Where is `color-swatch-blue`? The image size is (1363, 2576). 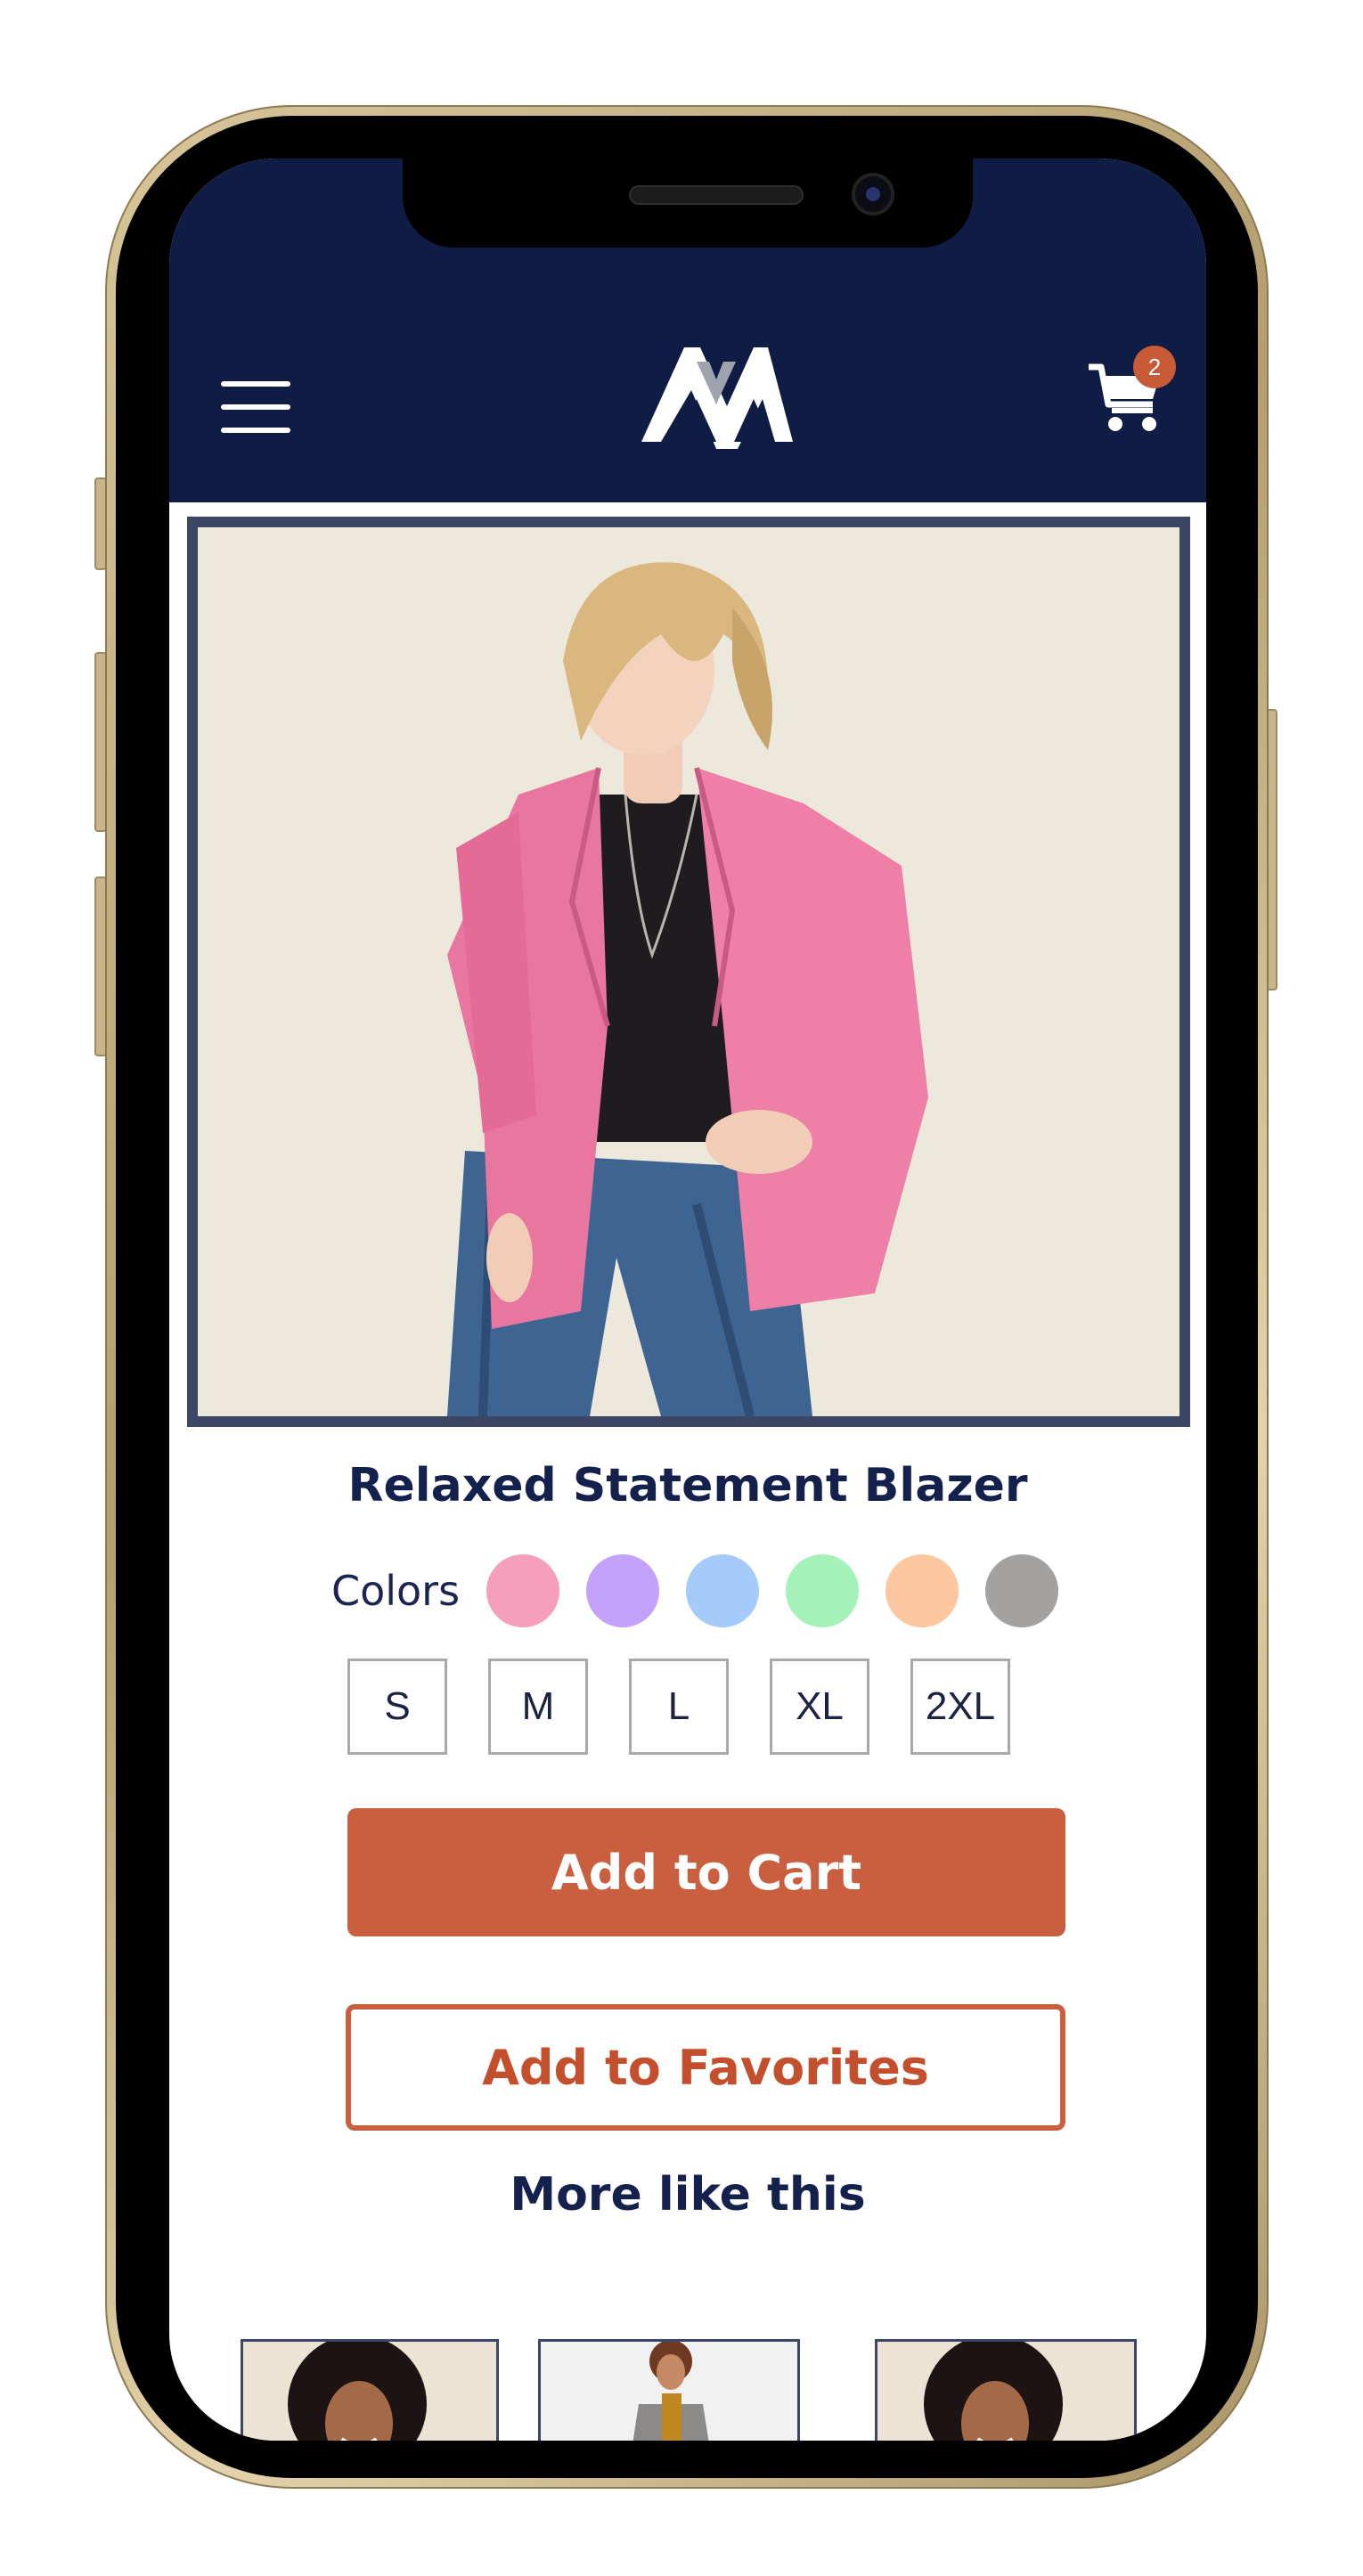 color-swatch-blue is located at coordinates (723, 1591).